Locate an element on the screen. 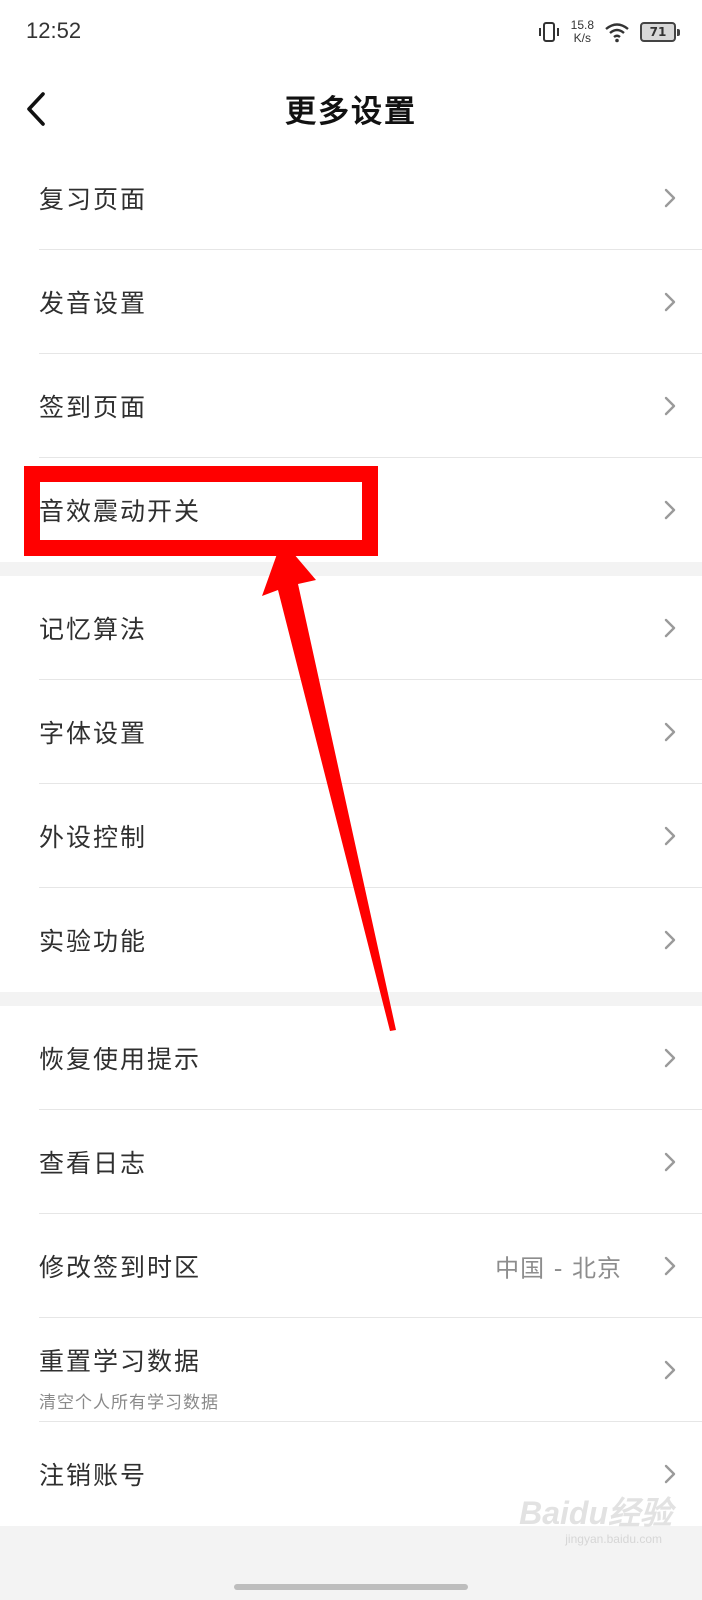 The width and height of the screenshot is (702, 1600). setting-row-view-log: 查看日志 is located at coordinates (351, 1162).